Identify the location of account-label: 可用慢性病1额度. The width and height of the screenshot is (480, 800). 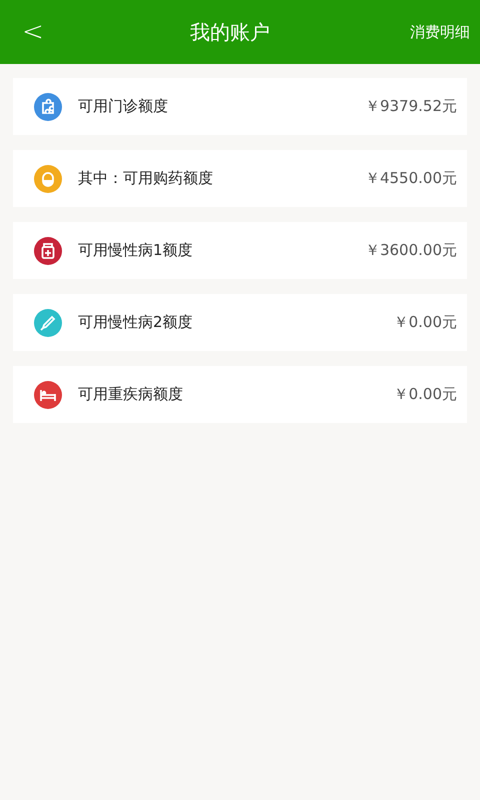
(136, 250).